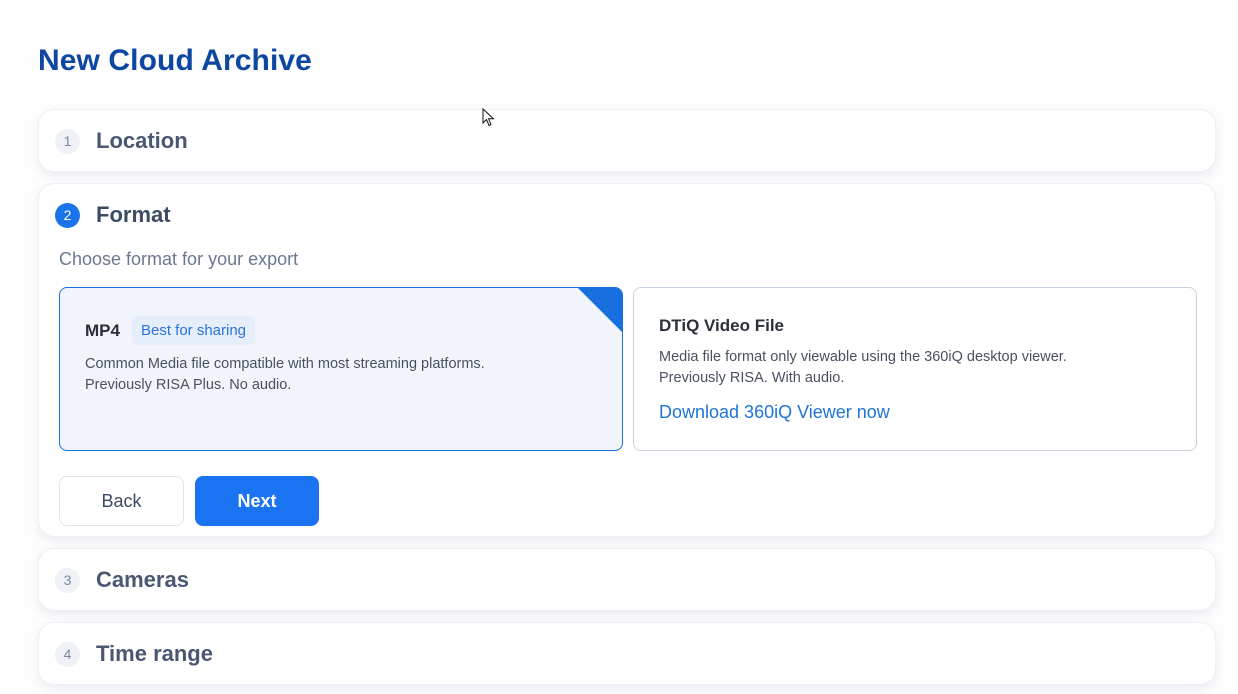  What do you see at coordinates (175, 60) in the screenshot?
I see `page-title: New Cloud Archive` at bounding box center [175, 60].